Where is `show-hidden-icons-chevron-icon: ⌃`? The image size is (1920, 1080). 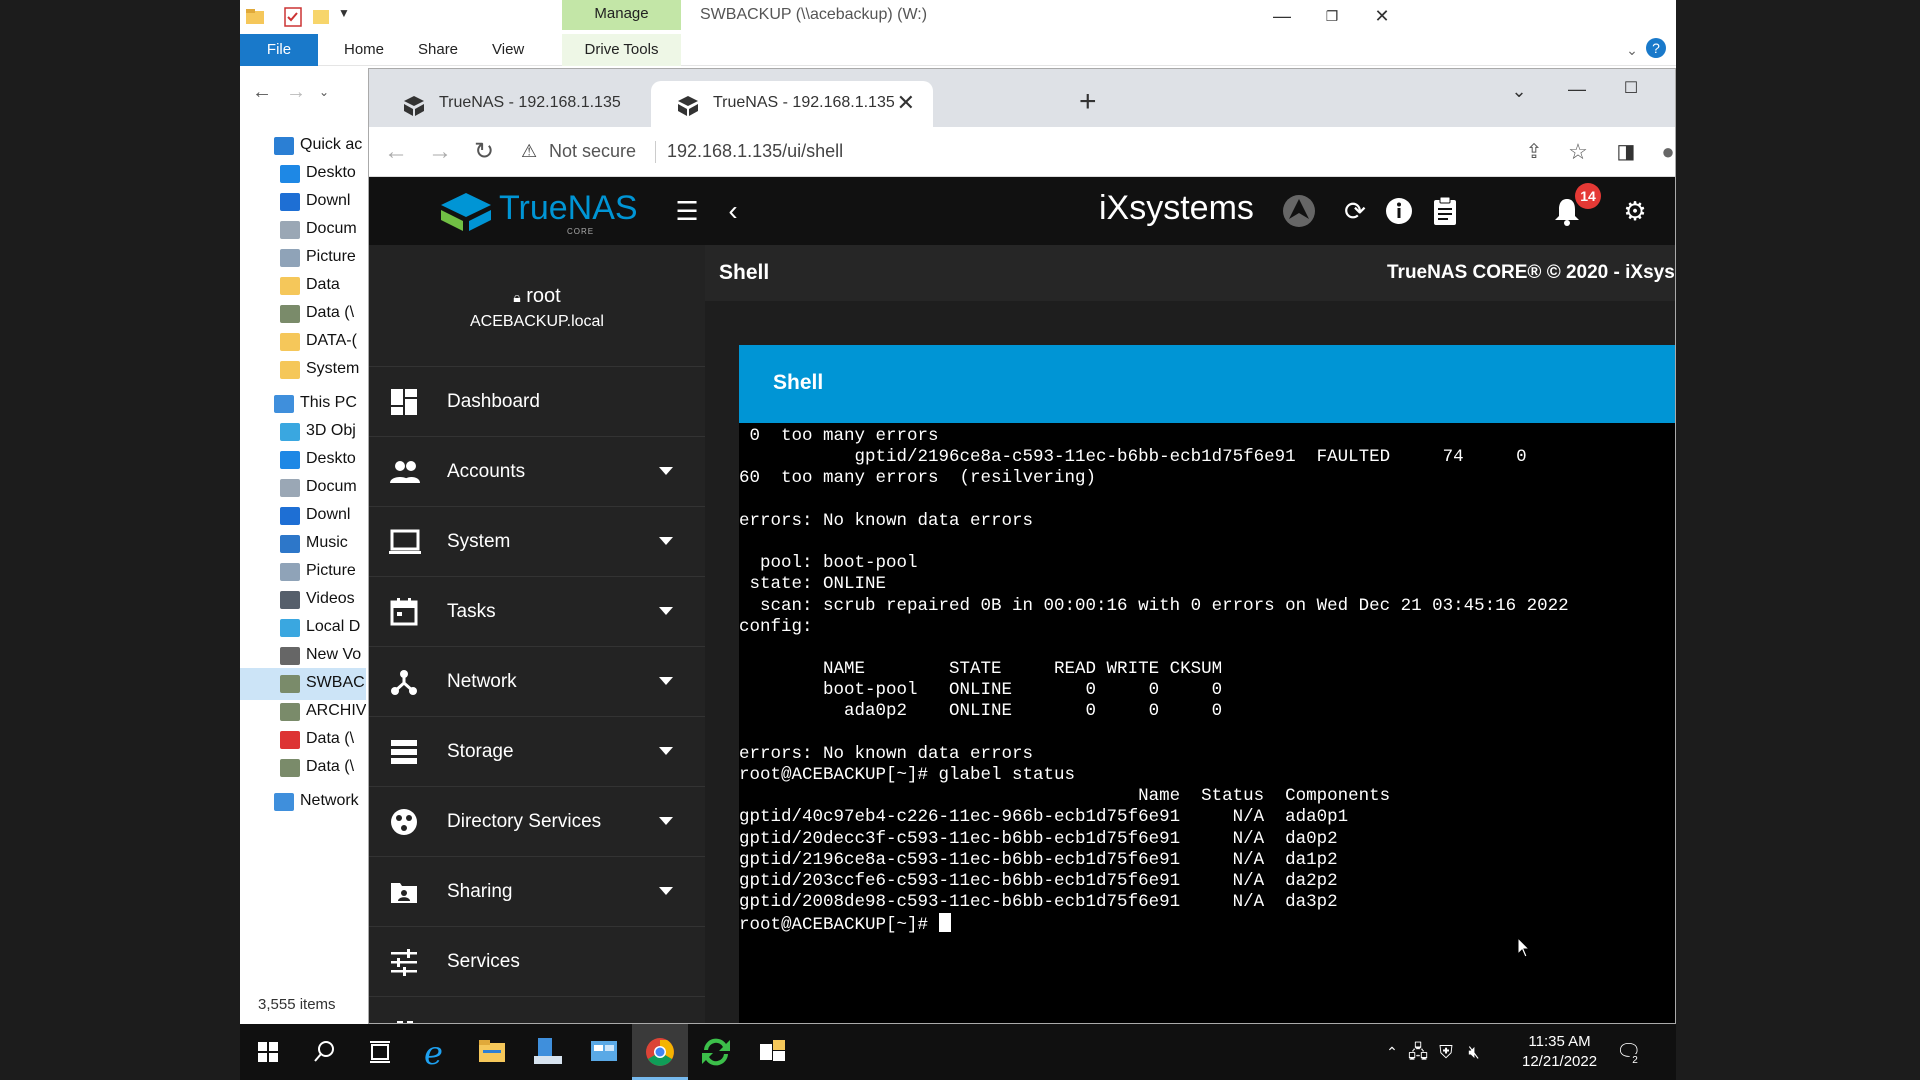
show-hidden-icons-chevron-icon: ⌃ is located at coordinates (1392, 1052).